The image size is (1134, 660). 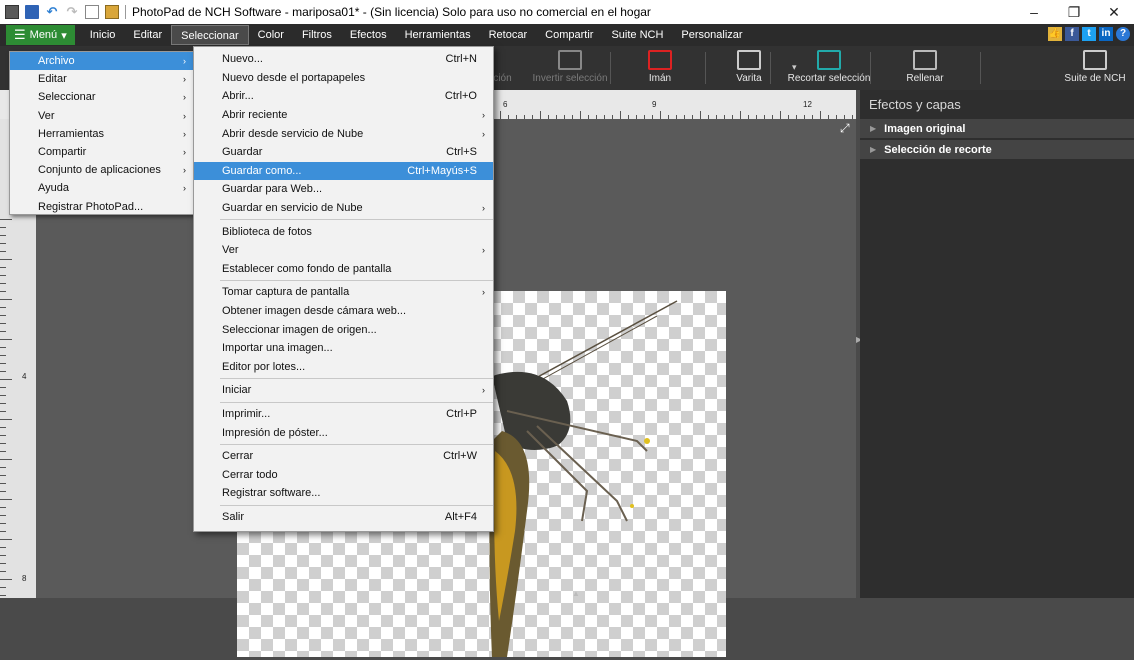 I want to click on close-button: ✕, so click(x=1114, y=12).